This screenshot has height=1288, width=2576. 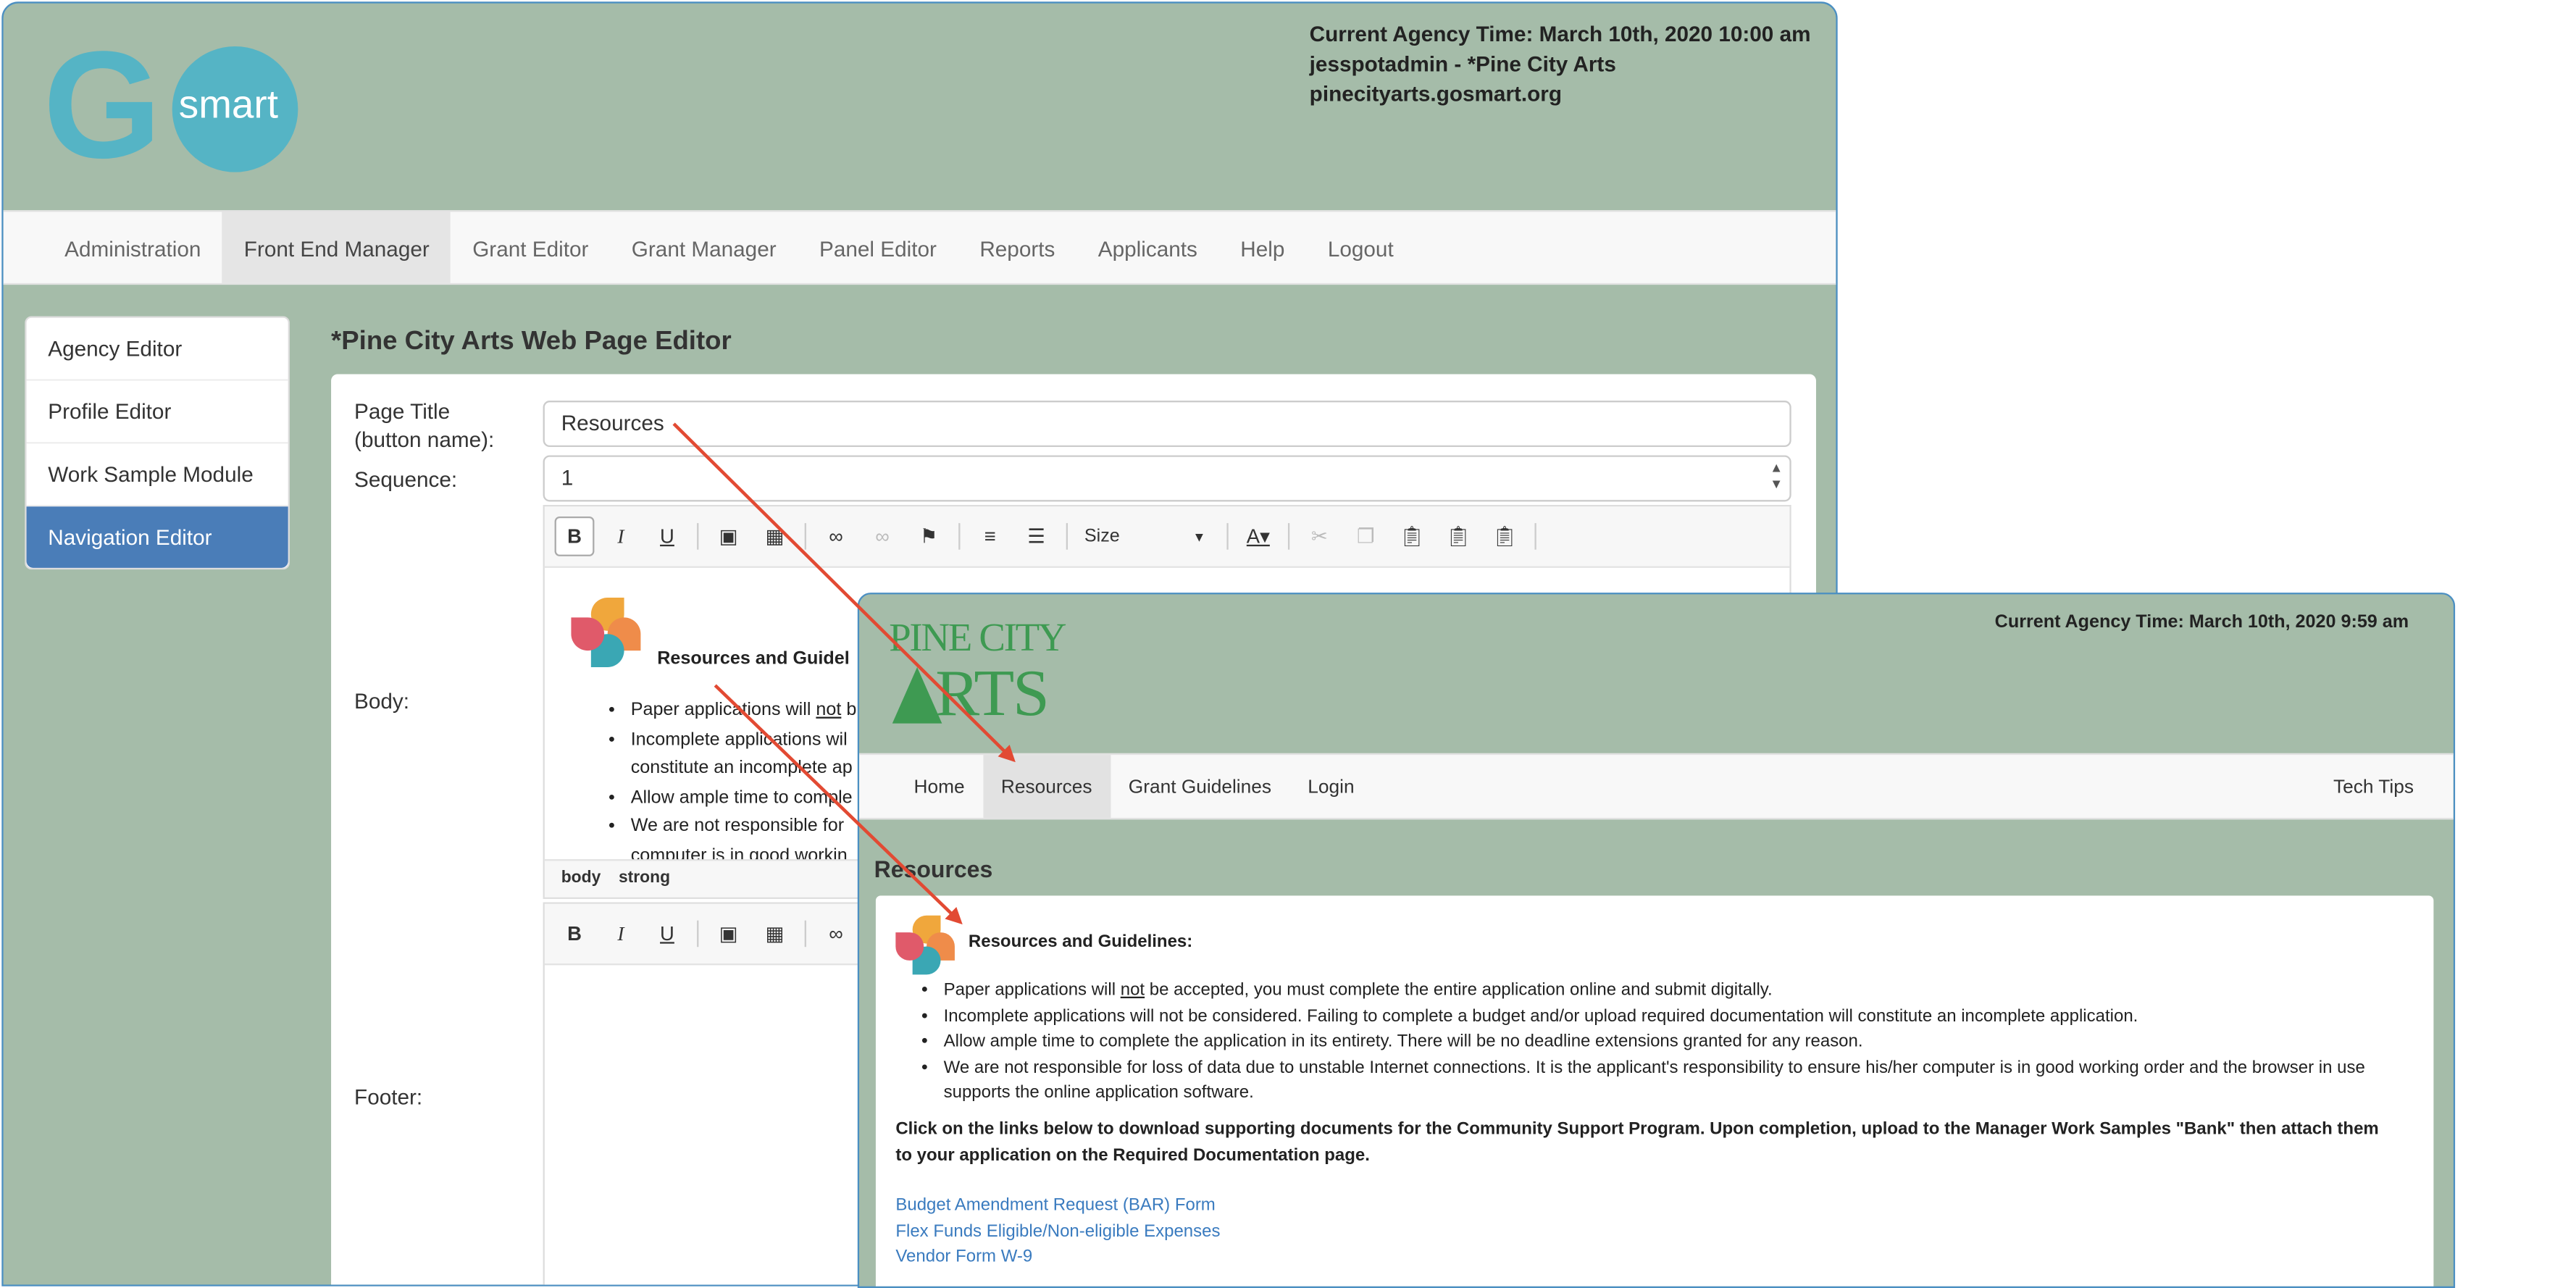 What do you see at coordinates (739, 852) in the screenshot?
I see `list-item: computer is in good workin` at bounding box center [739, 852].